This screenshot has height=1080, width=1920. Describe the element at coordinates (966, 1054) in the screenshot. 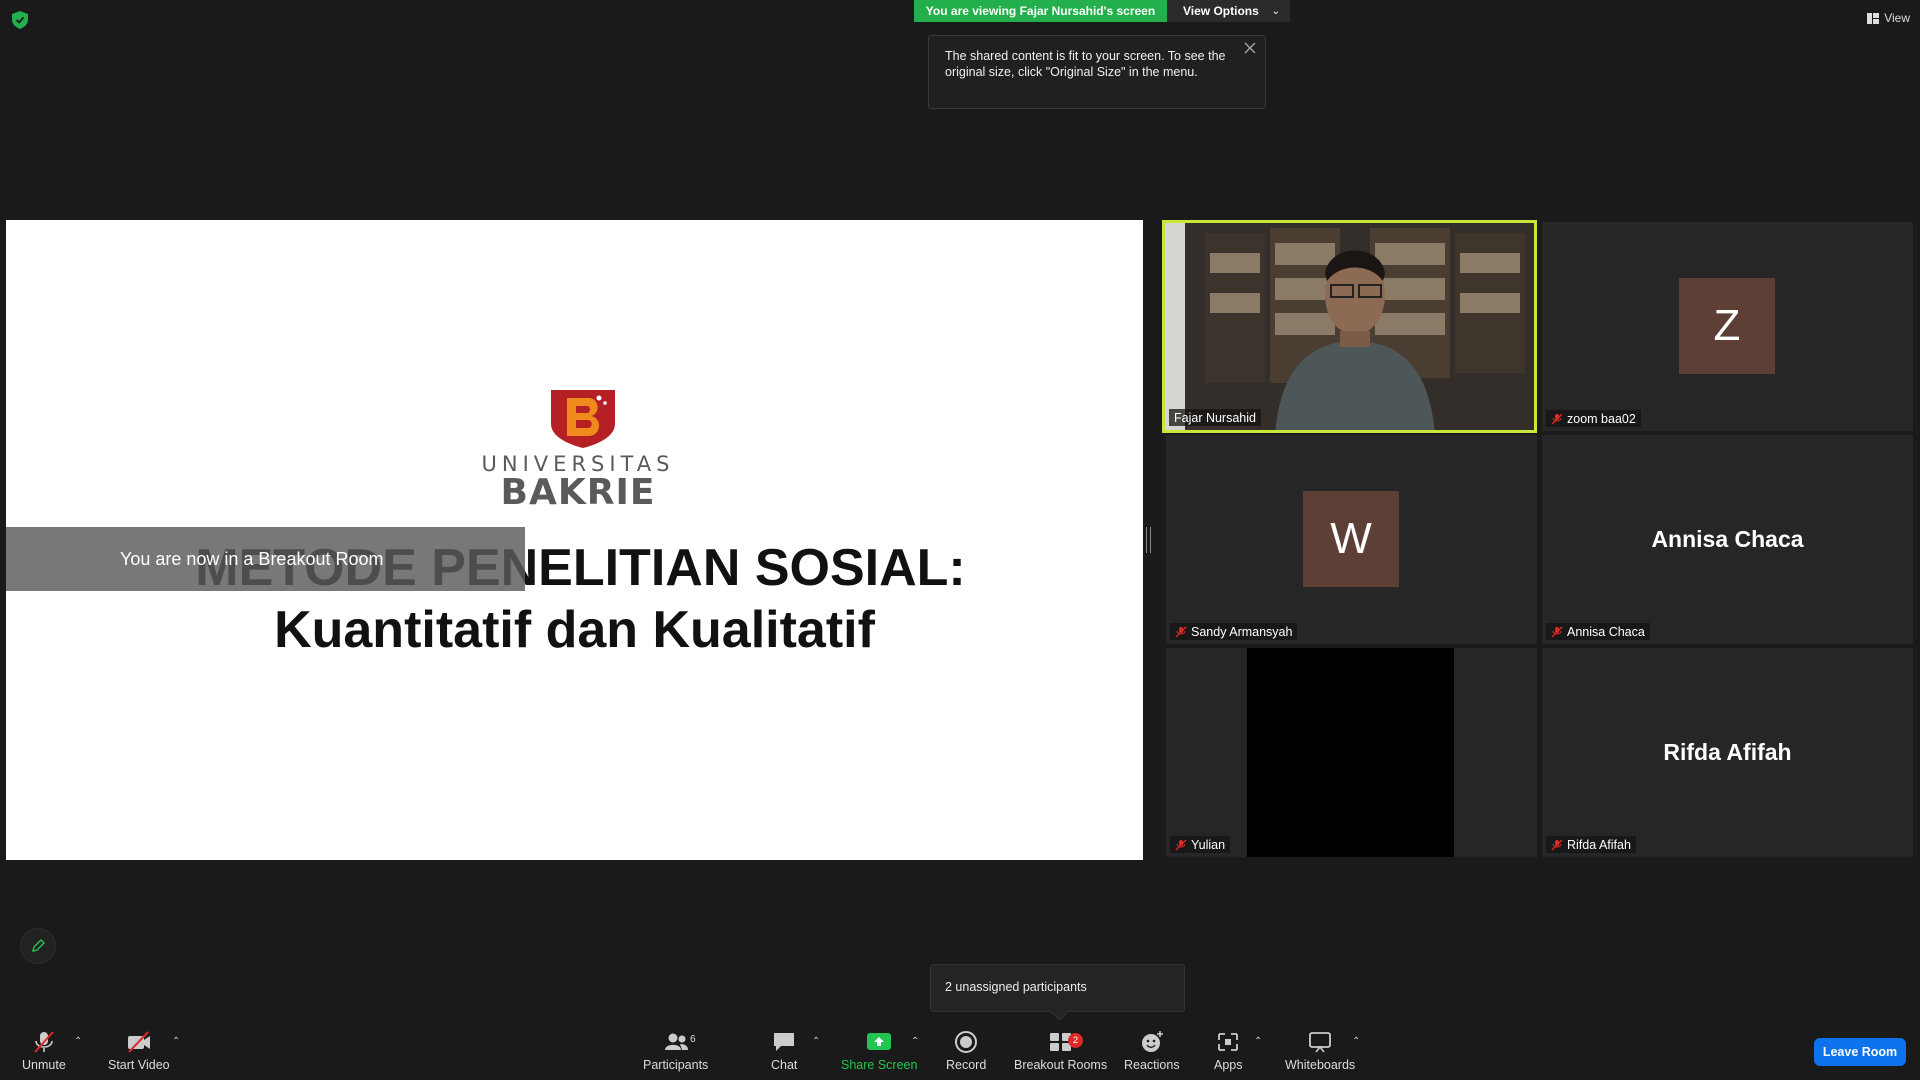

I see `record-button: Record` at that location.